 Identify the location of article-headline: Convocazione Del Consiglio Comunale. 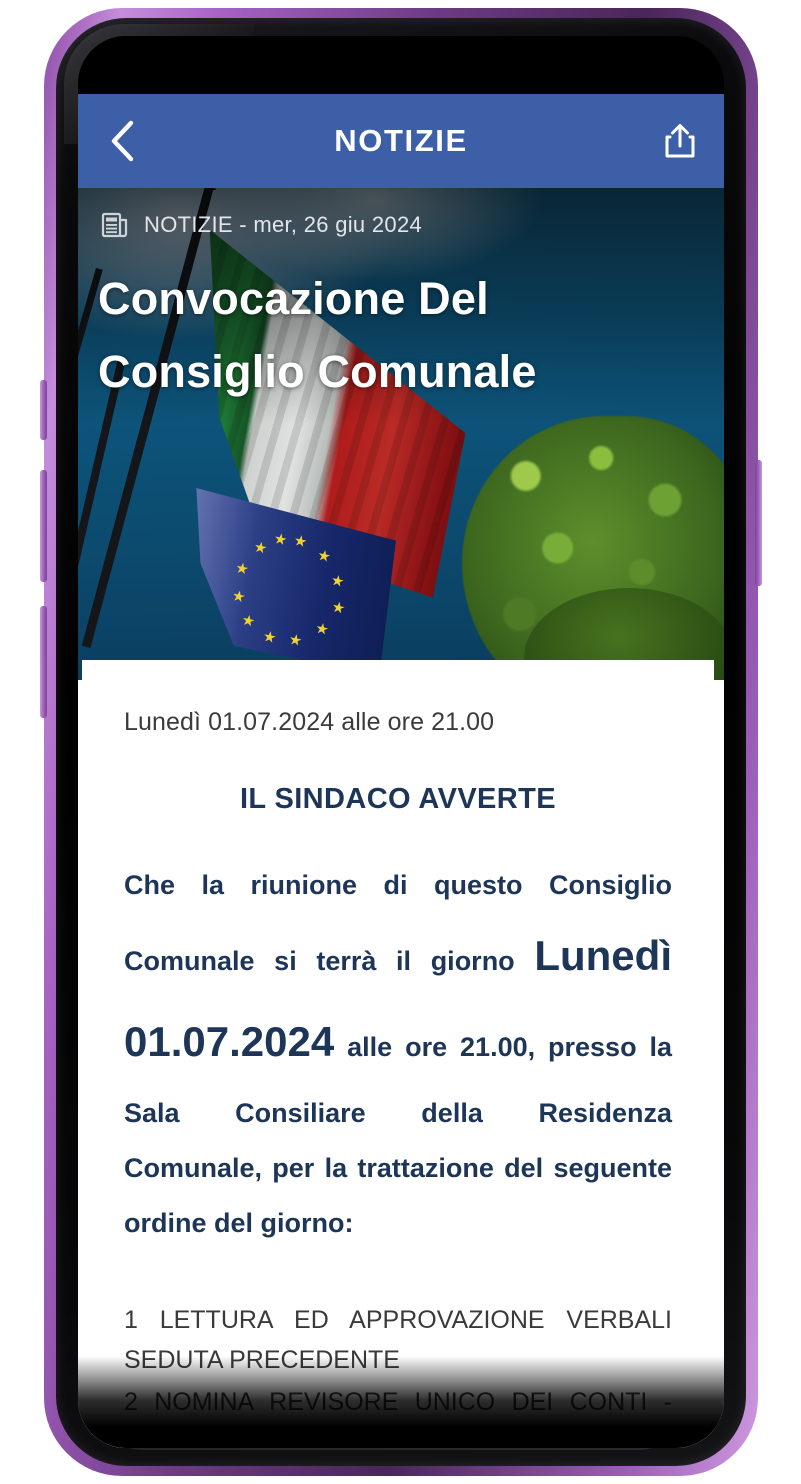
(317, 335).